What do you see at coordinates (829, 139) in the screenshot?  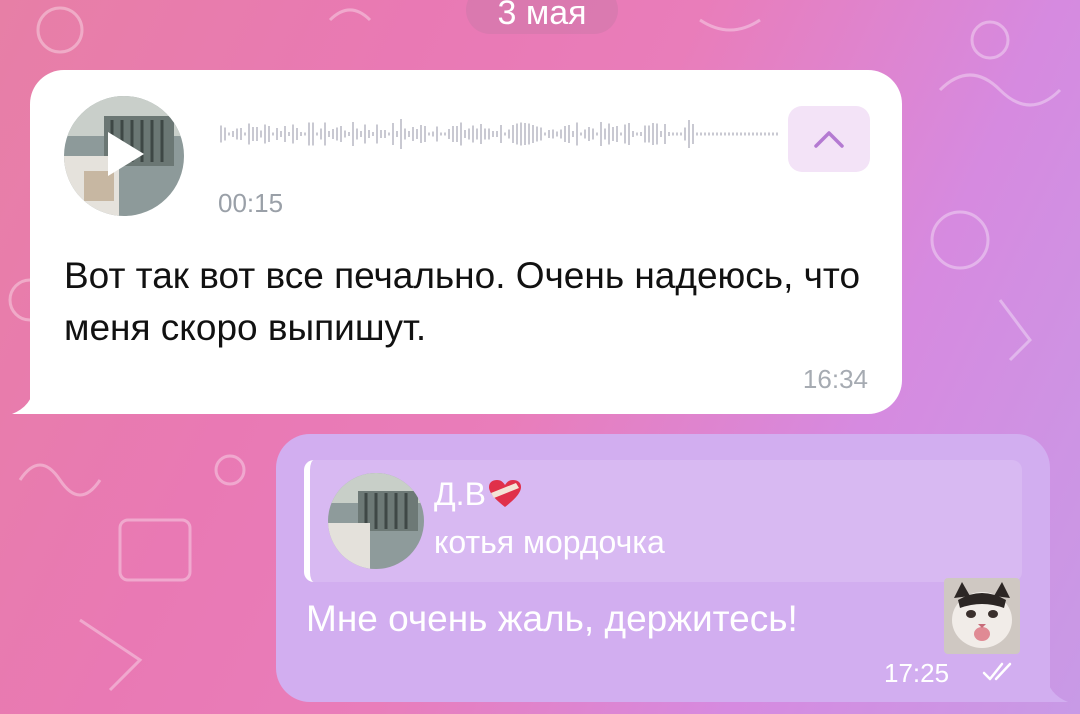 I see `collapse-button` at bounding box center [829, 139].